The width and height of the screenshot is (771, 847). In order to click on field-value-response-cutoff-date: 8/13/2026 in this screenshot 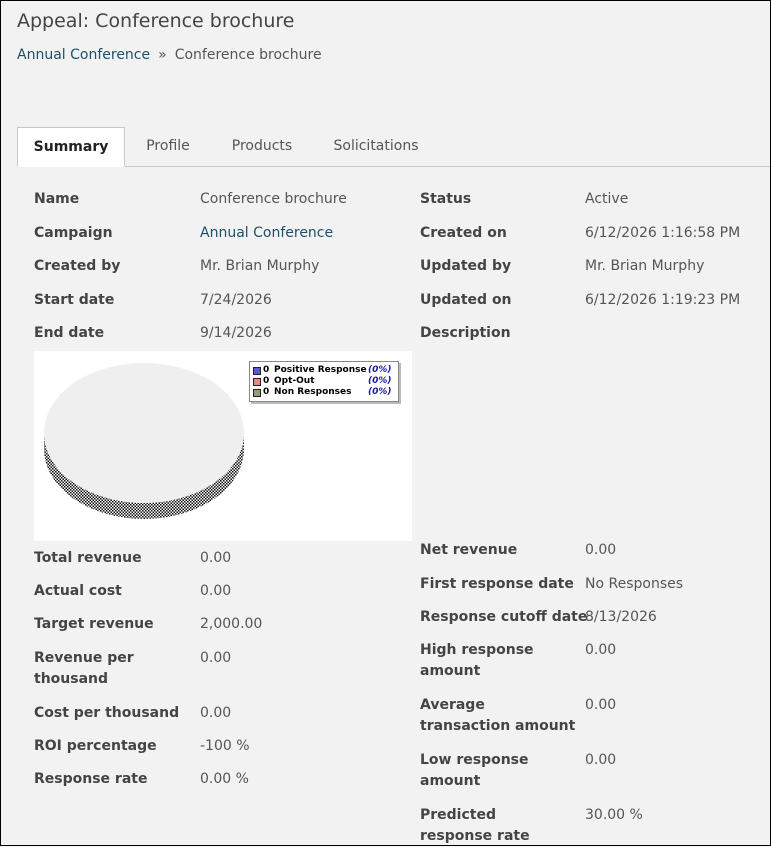, I will do `click(621, 617)`.